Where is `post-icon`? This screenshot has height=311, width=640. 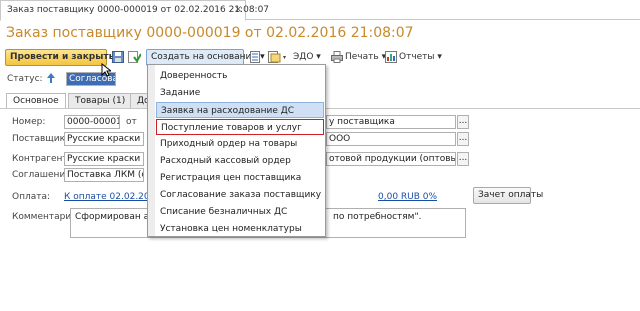 post-icon is located at coordinates (135, 58).